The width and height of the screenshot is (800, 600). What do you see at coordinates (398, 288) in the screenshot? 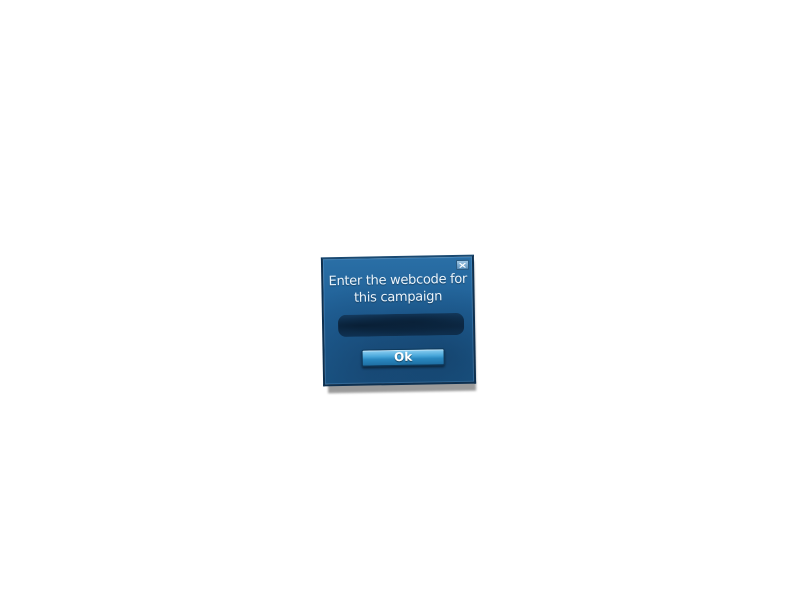
I see `dialog-prompt: Enter the webcode for this campaign` at bounding box center [398, 288].